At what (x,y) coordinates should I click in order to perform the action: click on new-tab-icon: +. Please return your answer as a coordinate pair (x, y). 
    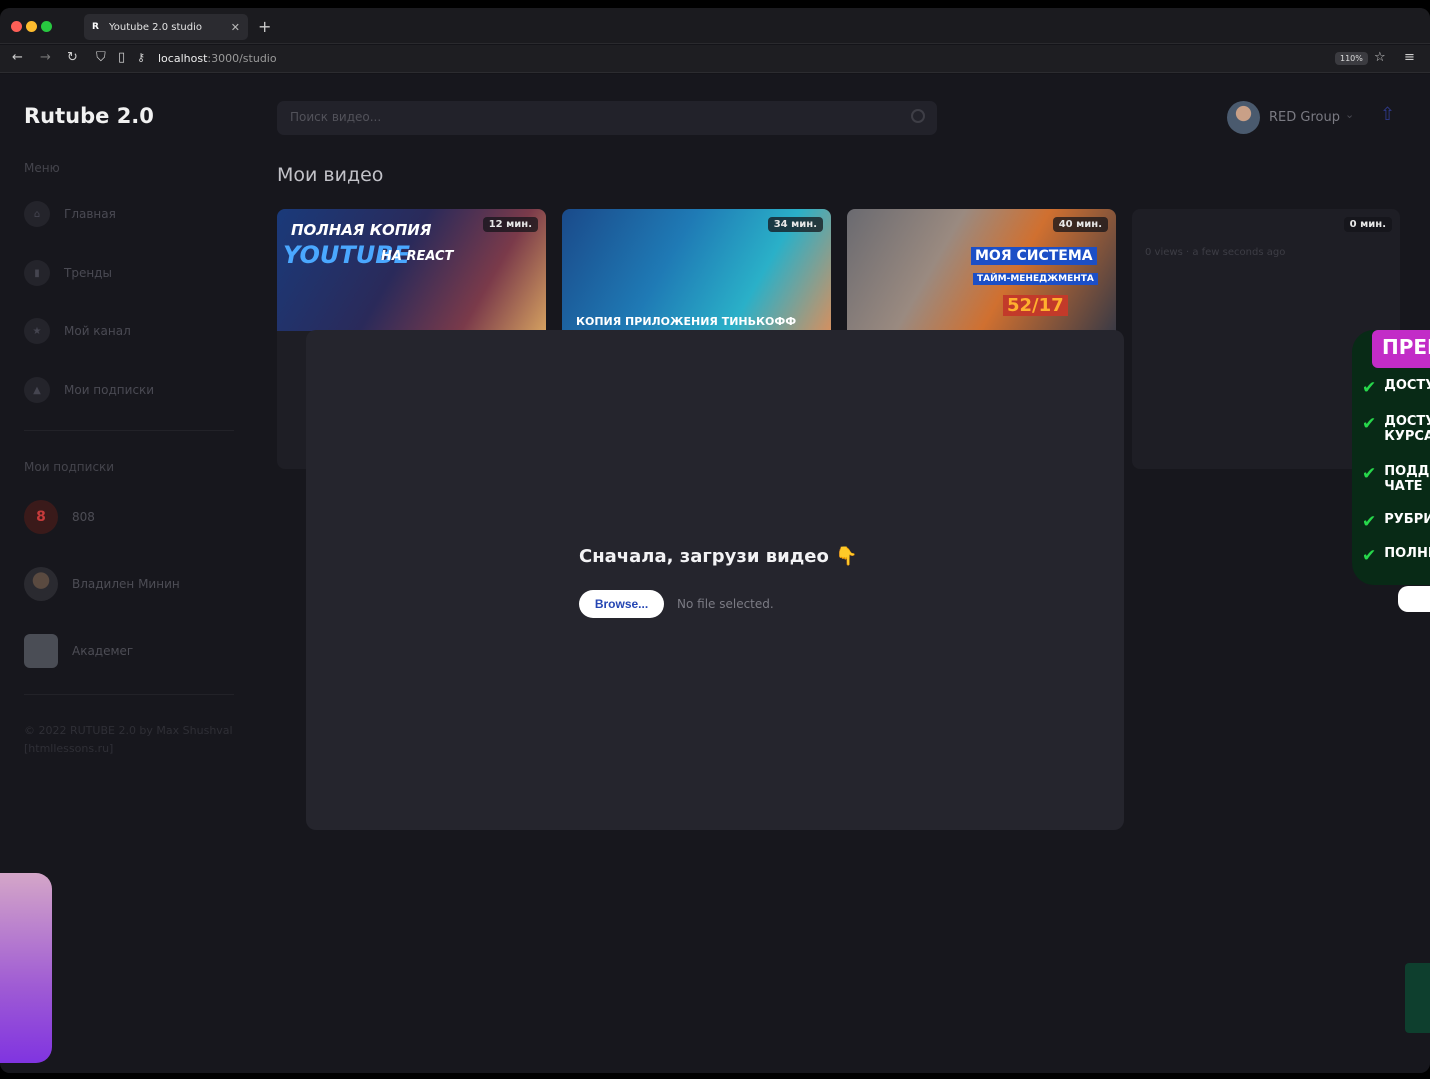
    Looking at the image, I should click on (264, 26).